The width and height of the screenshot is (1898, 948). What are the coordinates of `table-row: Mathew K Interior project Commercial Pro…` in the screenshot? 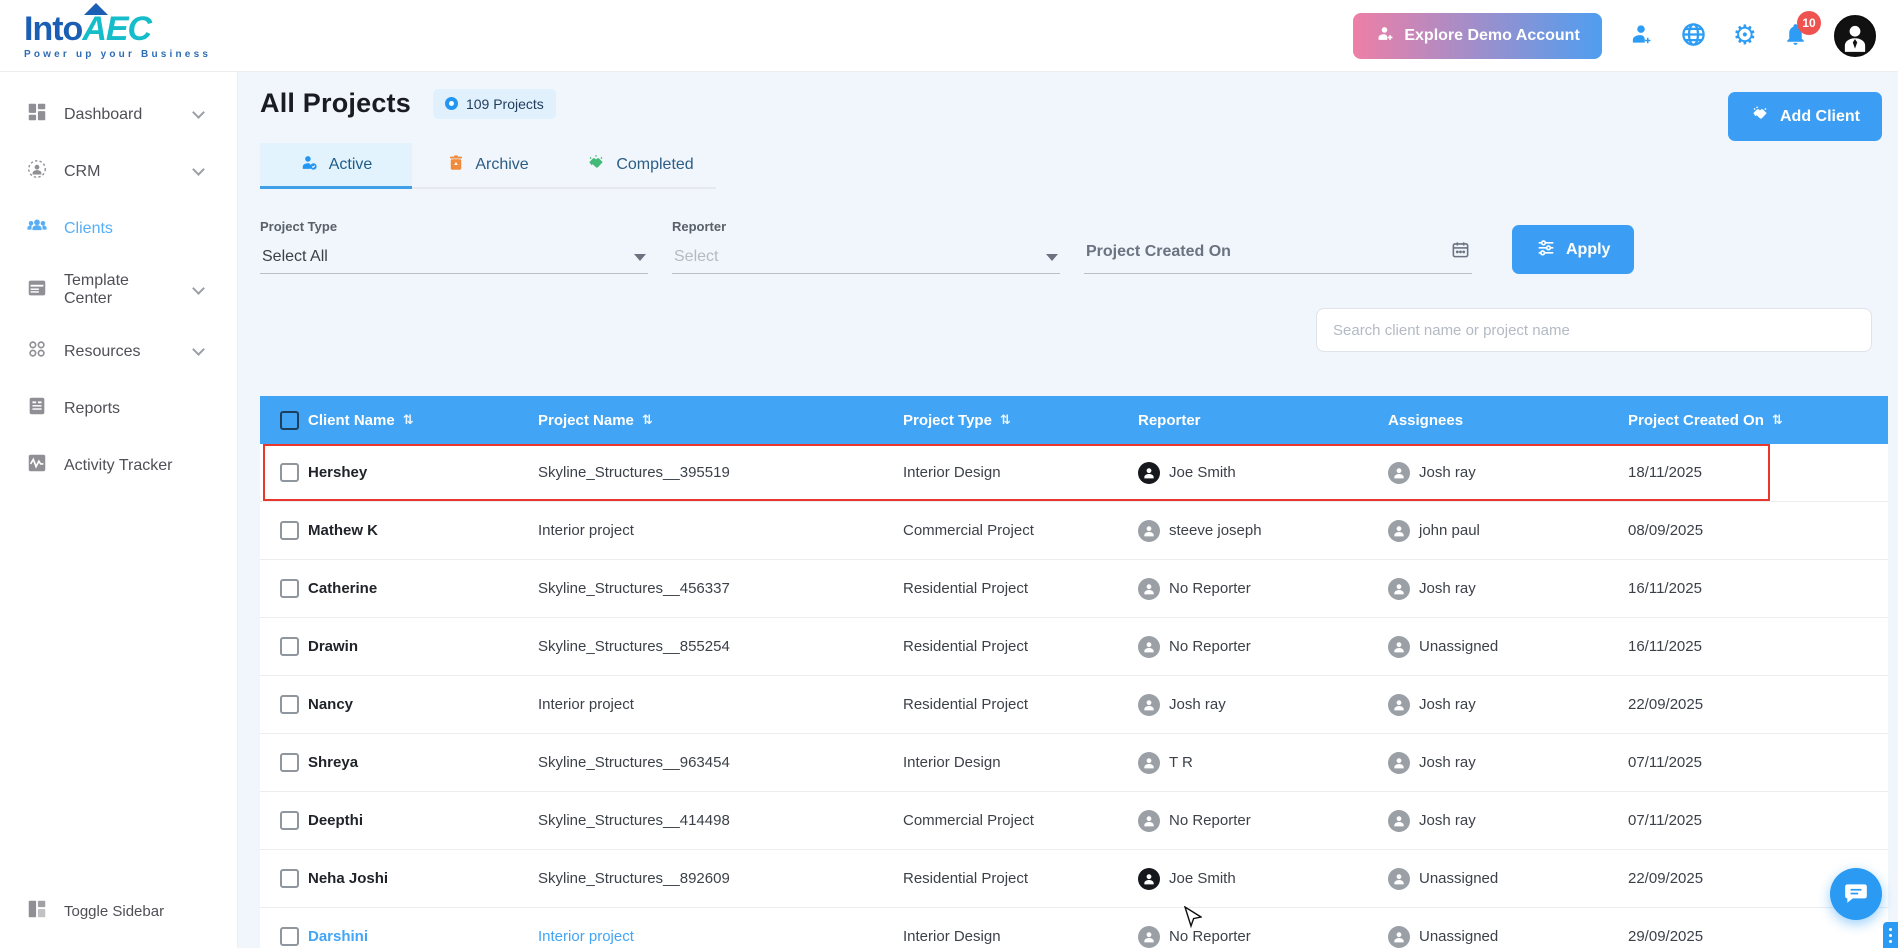 It's located at (1074, 531).